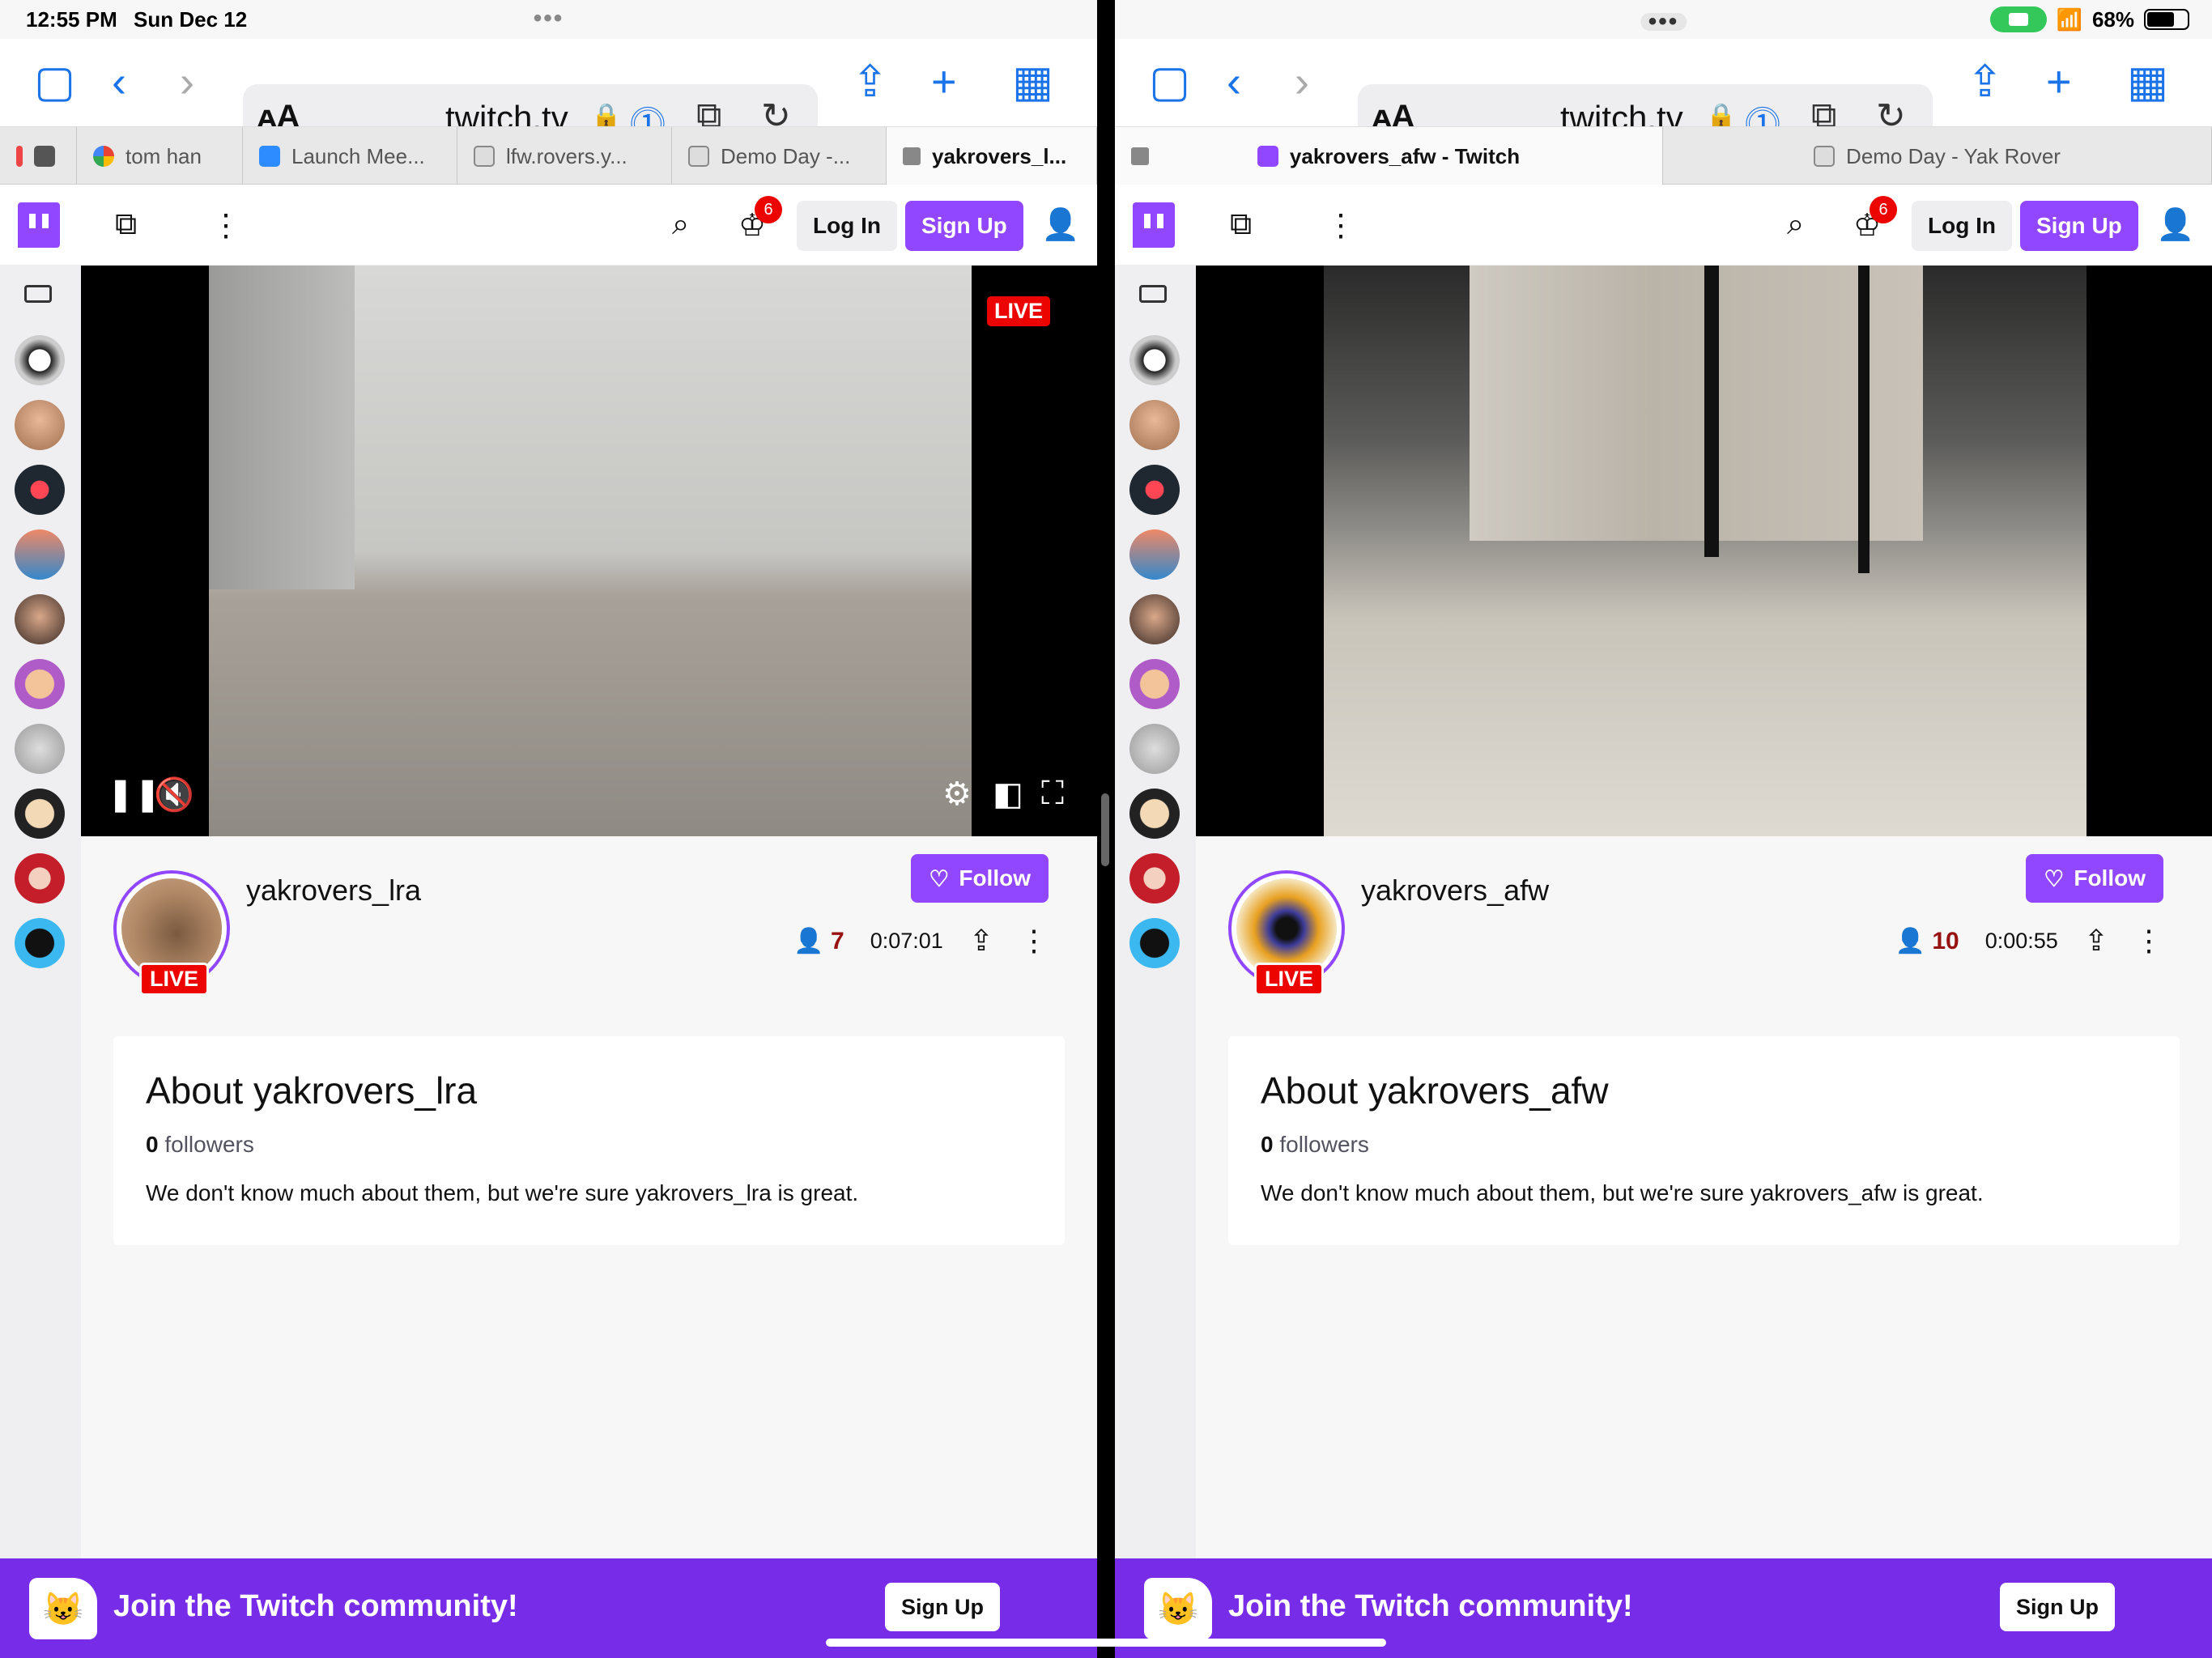  I want to click on twitch-header: ⧉ ⋮ ⌕ ♔ 6 Log In Sign Up 👤, so click(548, 225).